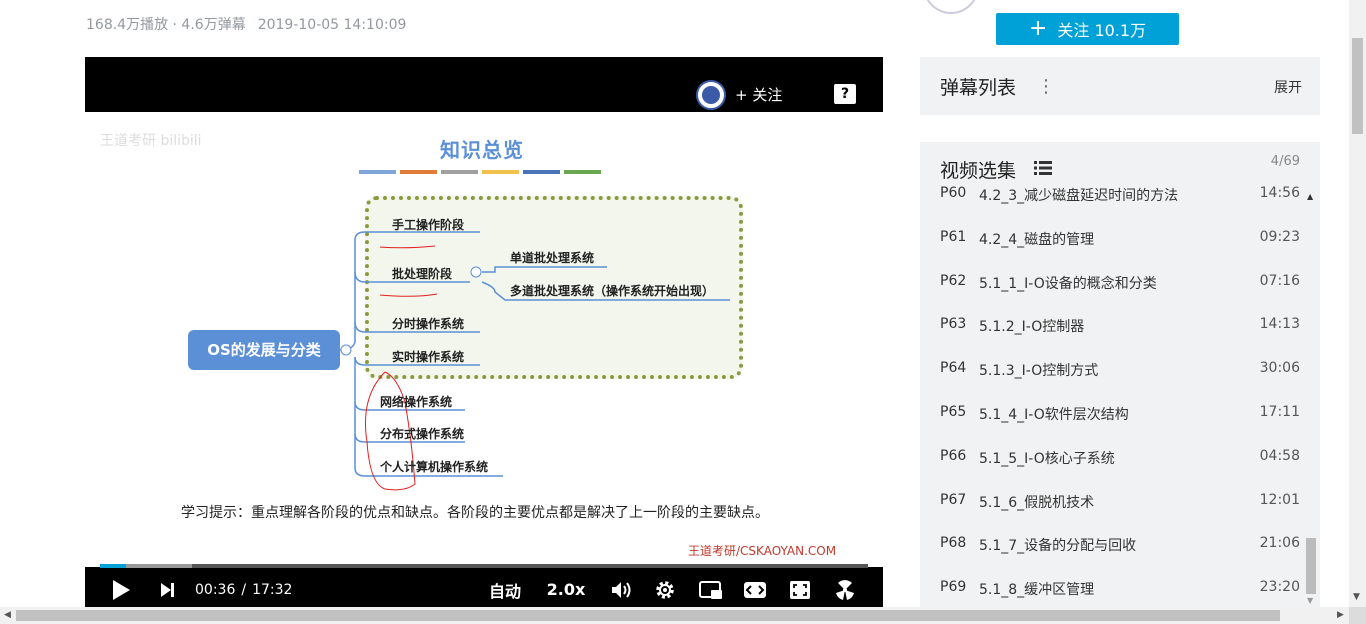 This screenshot has height=624, width=1366. I want to click on widescreen-icon, so click(755, 589).